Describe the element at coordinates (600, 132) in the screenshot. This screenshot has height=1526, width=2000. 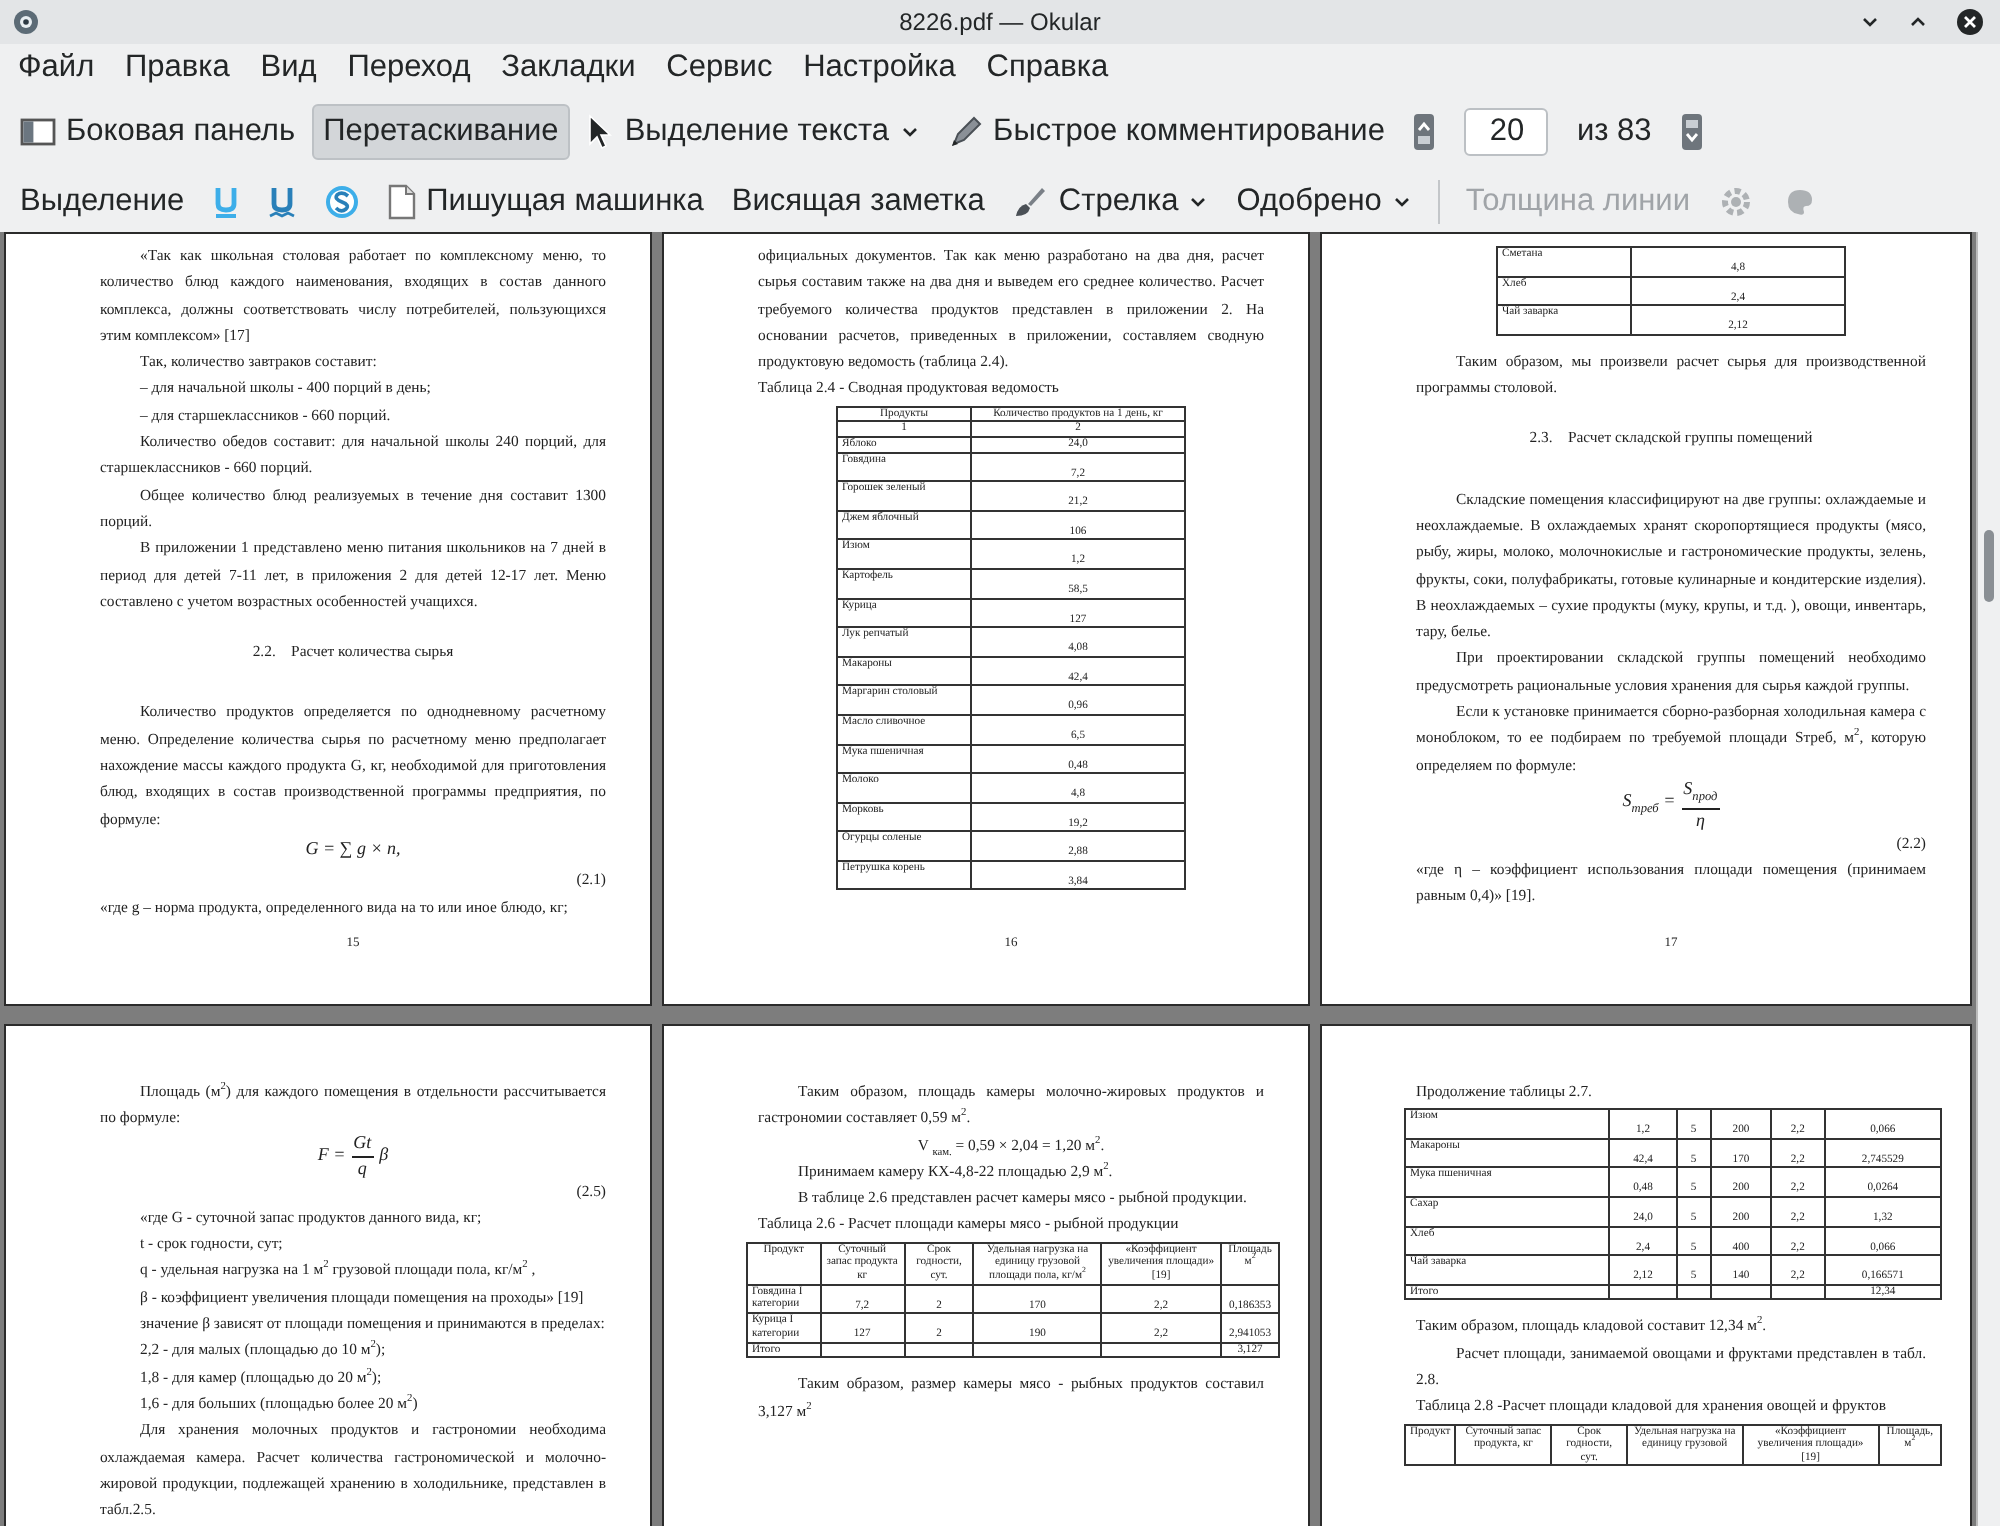
I see `cursor-icon` at that location.